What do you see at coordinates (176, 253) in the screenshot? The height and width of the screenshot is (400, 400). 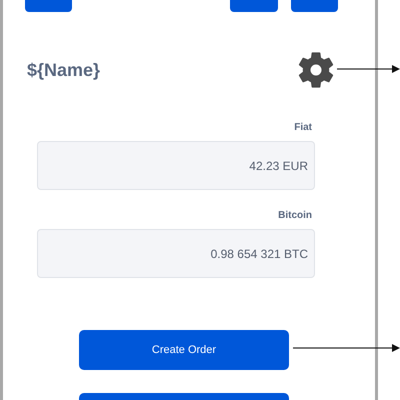 I see `amount-field: 0.98 654 321 BTC` at bounding box center [176, 253].